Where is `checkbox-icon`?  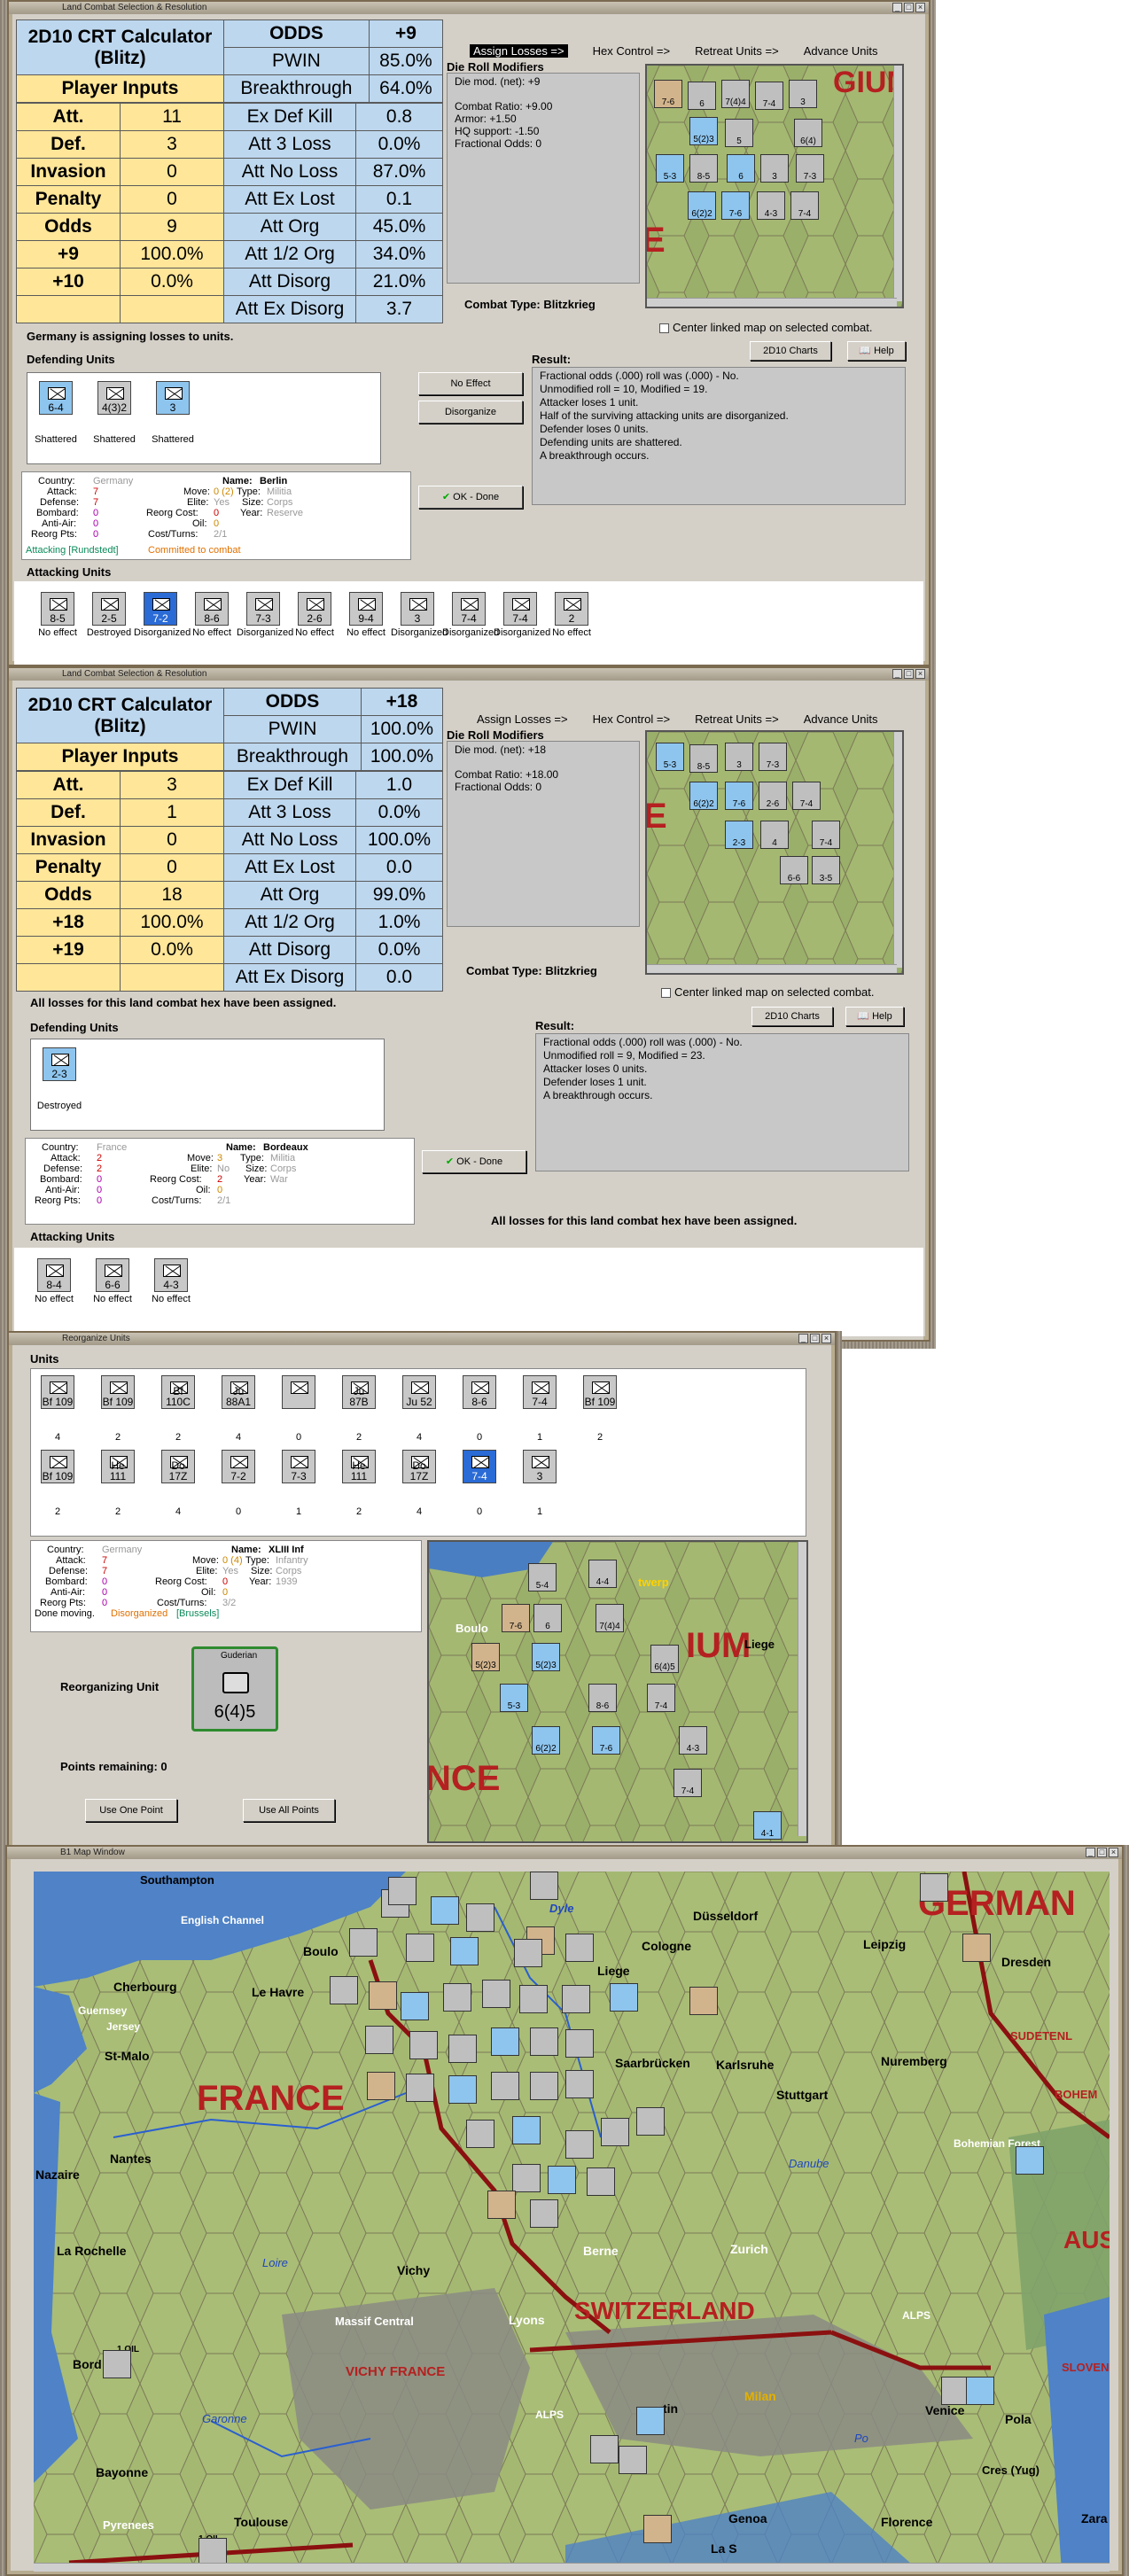 checkbox-icon is located at coordinates (666, 993).